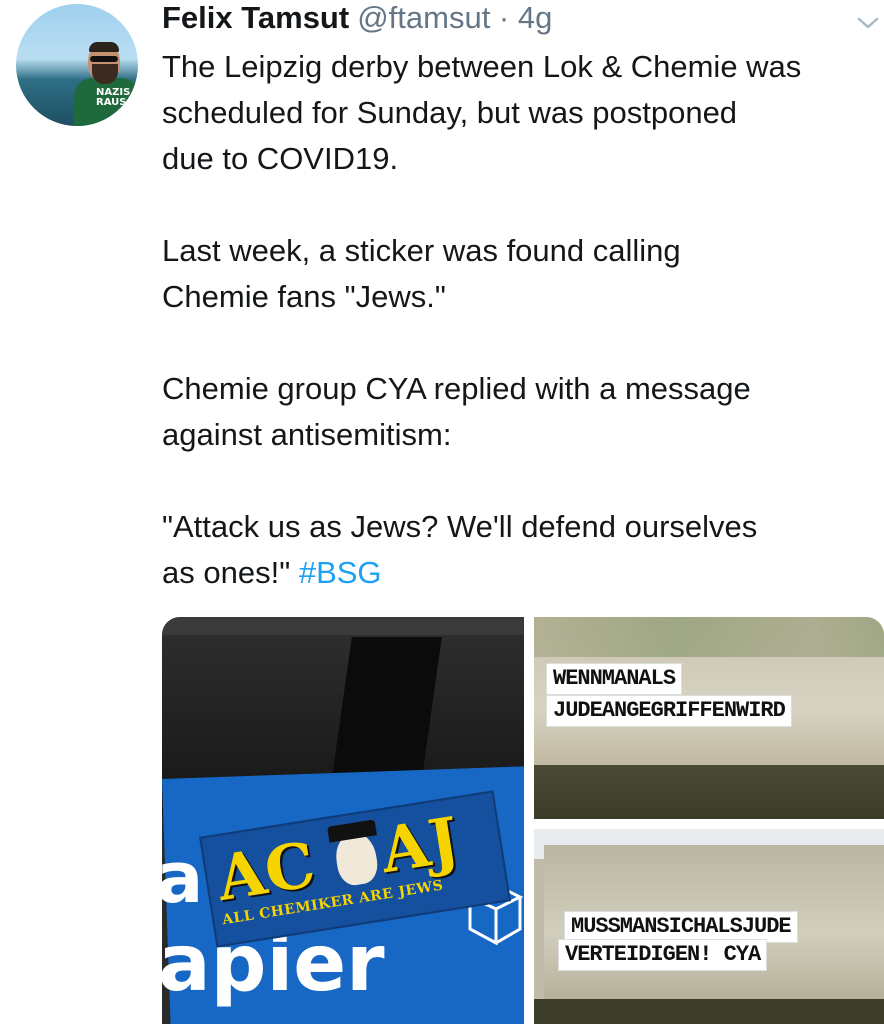 The height and width of the screenshot is (1024, 884). Describe the element at coordinates (77, 65) in the screenshot. I see `avatar: NAZIS RAUS` at that location.